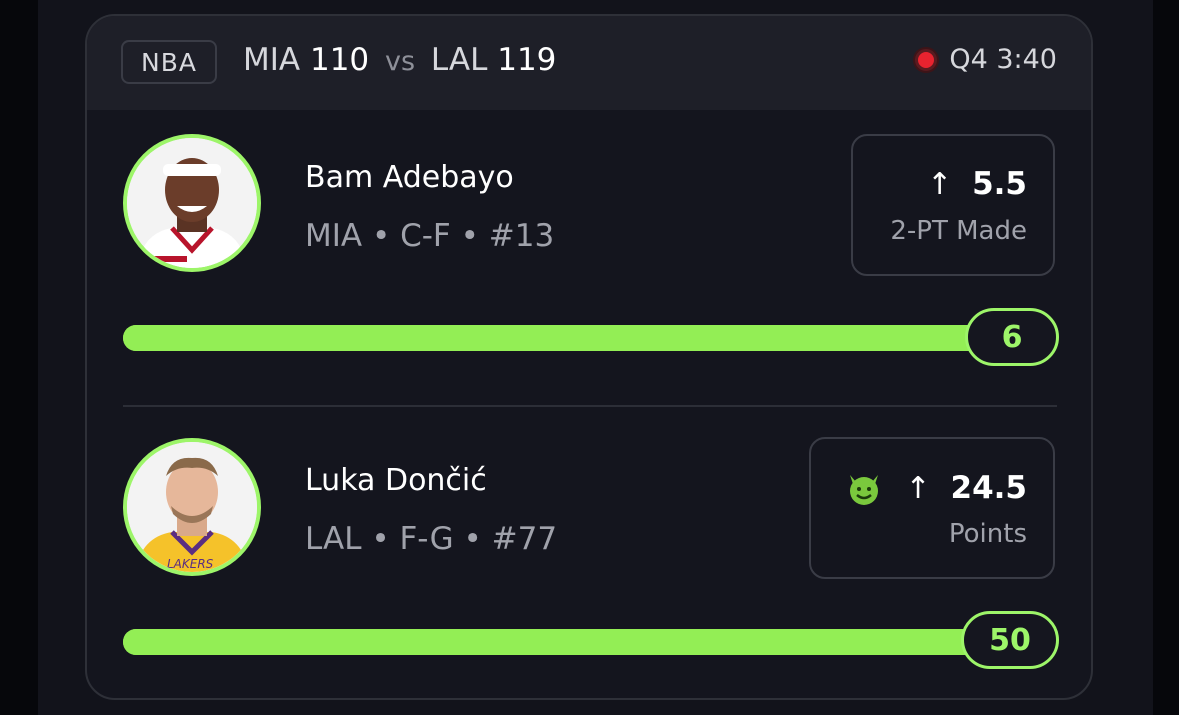 The width and height of the screenshot is (1179, 715). I want to click on prop-line: ↑ 5.5, so click(977, 184).